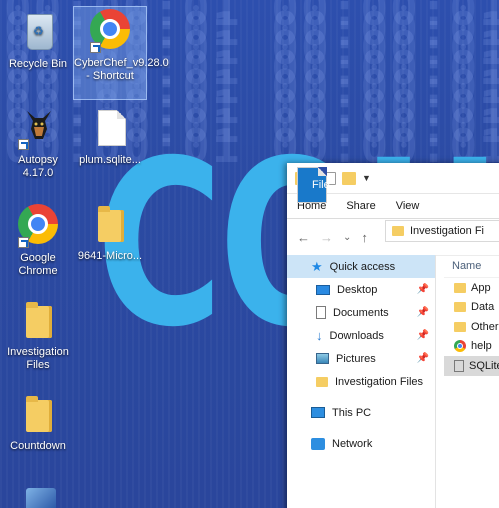 The image size is (499, 508). I want to click on recycle-bin-icon, so click(38, 32).